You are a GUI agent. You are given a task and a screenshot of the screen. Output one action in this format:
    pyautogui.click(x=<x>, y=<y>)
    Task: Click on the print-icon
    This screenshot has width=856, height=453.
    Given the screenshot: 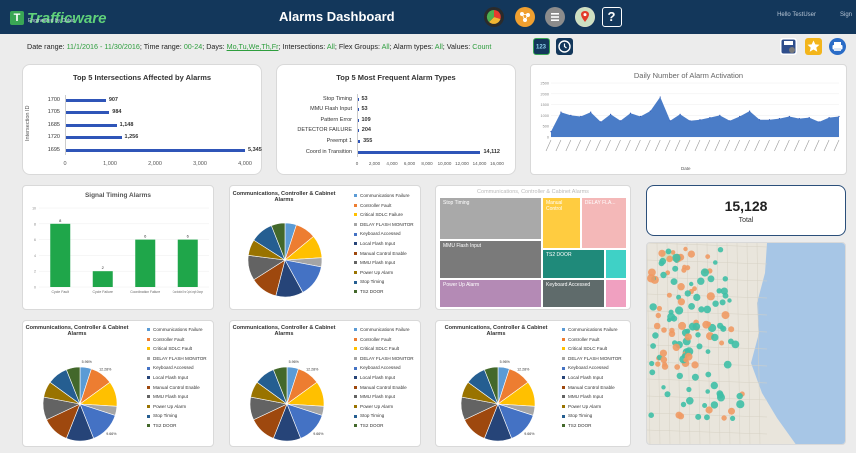 What is the action you would take?
    pyautogui.click(x=837, y=46)
    